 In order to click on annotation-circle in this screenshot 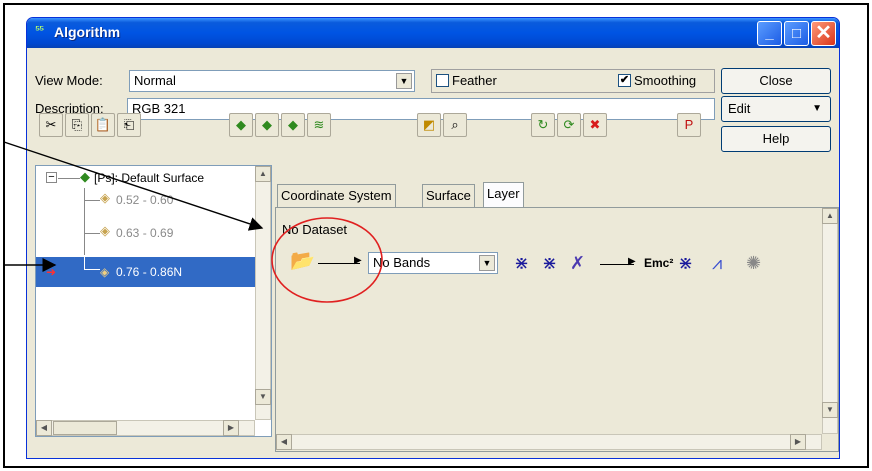, I will do `click(327, 260)`.